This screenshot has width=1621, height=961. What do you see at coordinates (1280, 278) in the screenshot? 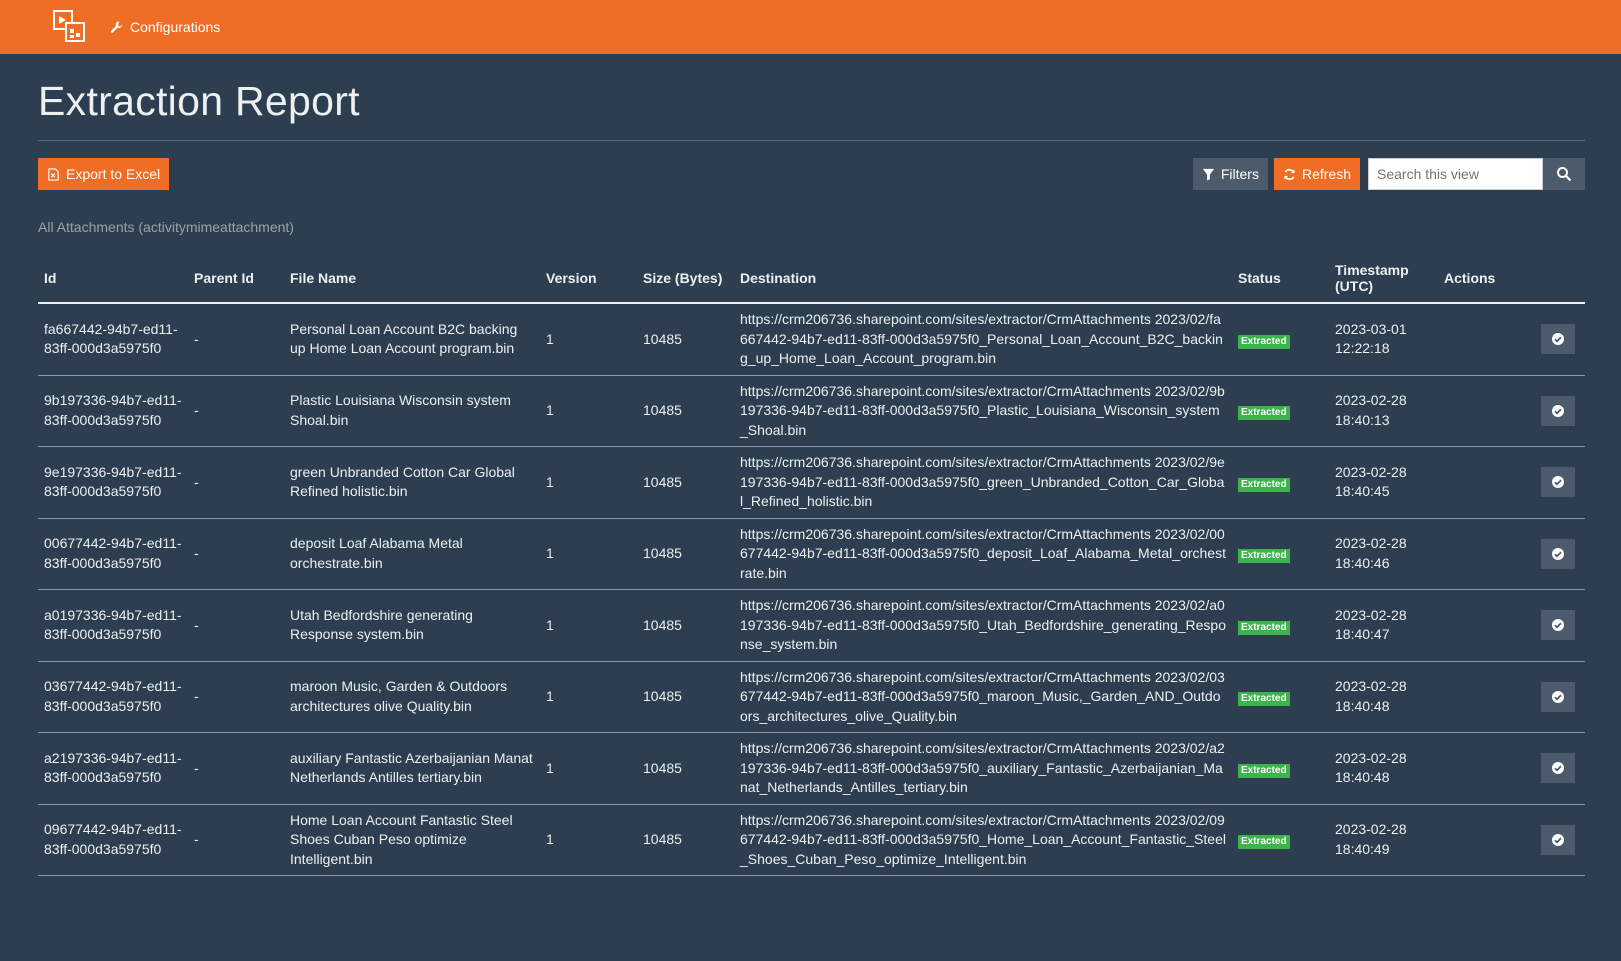
I see `column-header-status: Status` at bounding box center [1280, 278].